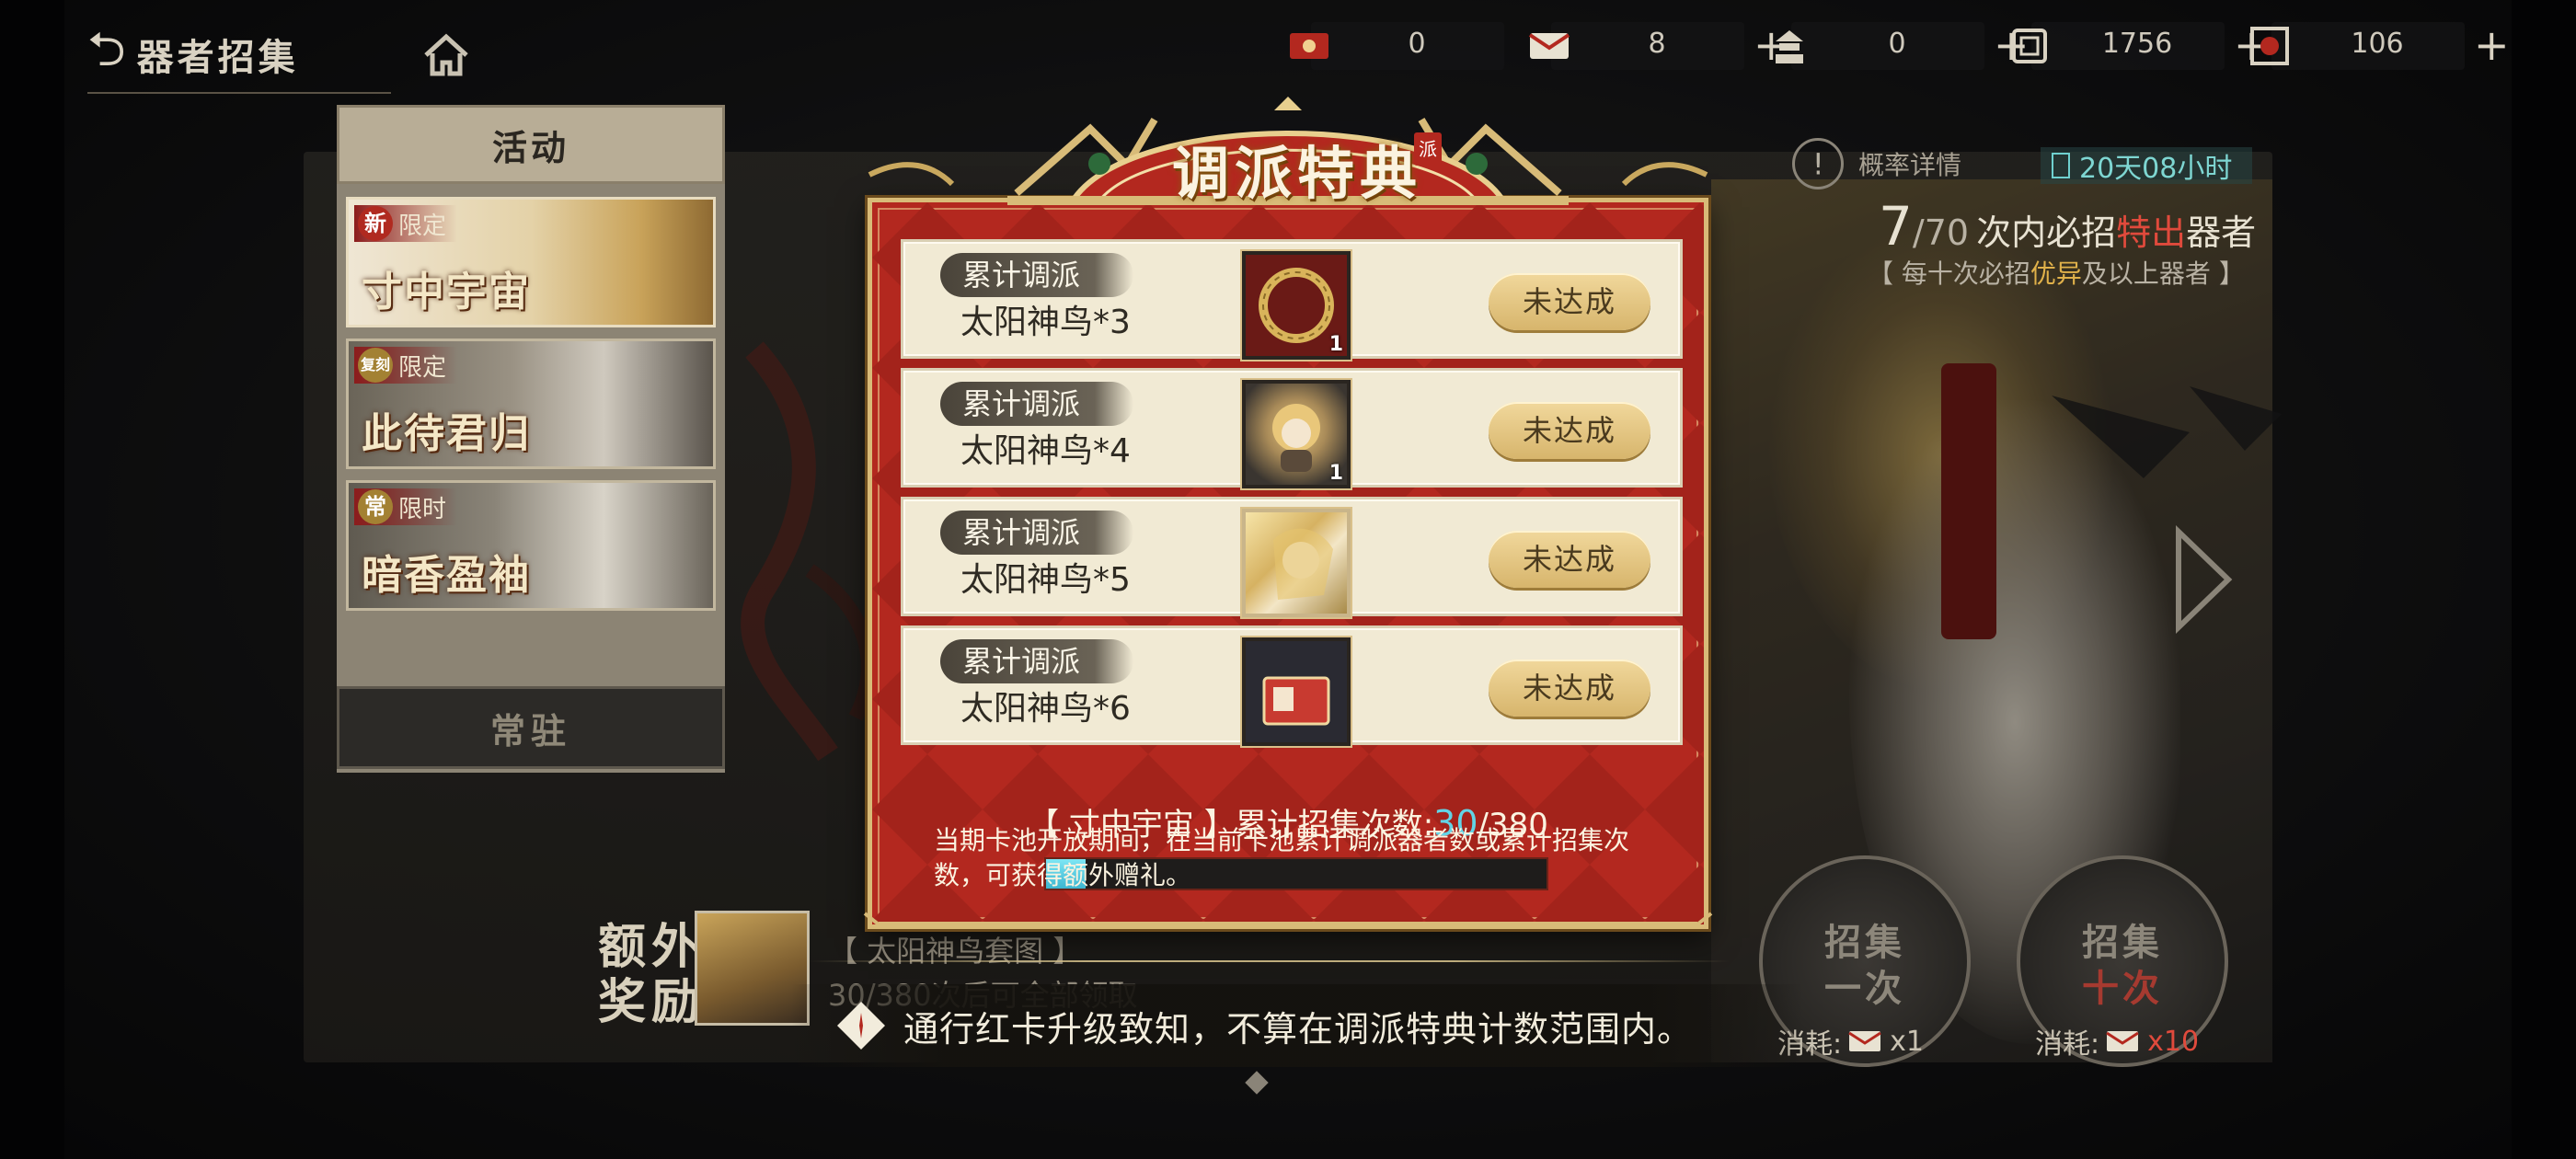  Describe the element at coordinates (1910, 165) in the screenshot. I see `rate-details-label: 概率详情` at that location.